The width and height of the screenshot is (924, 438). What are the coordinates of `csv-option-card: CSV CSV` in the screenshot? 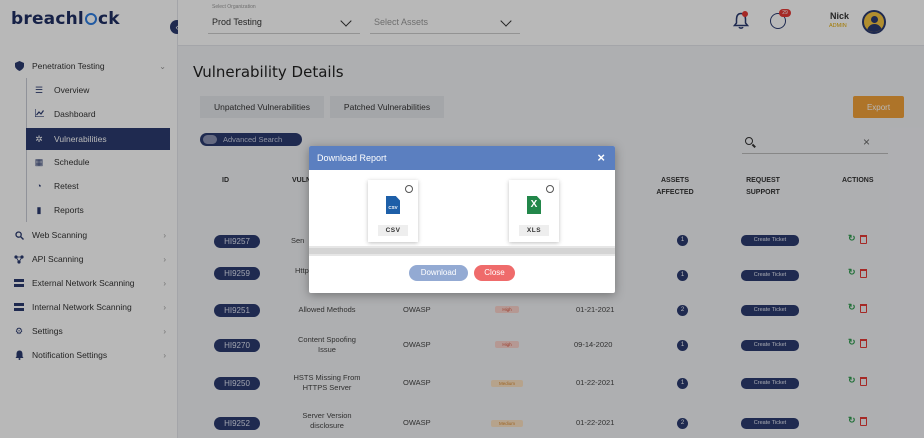 It's located at (393, 211).